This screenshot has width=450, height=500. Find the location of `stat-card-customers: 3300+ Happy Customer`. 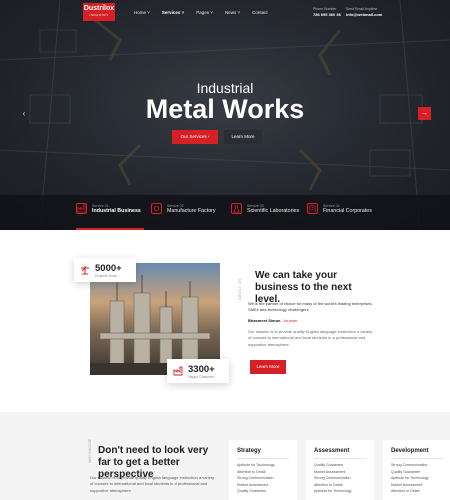

stat-card-customers: 3300+ Happy Customer is located at coordinates (198, 371).